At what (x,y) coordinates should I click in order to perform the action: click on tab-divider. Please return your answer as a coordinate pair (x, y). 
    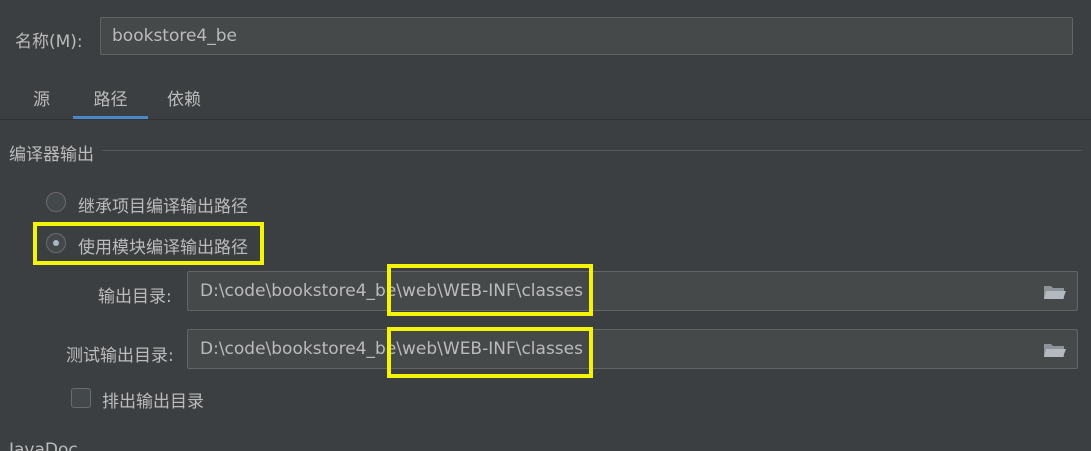
    Looking at the image, I should click on (545, 119).